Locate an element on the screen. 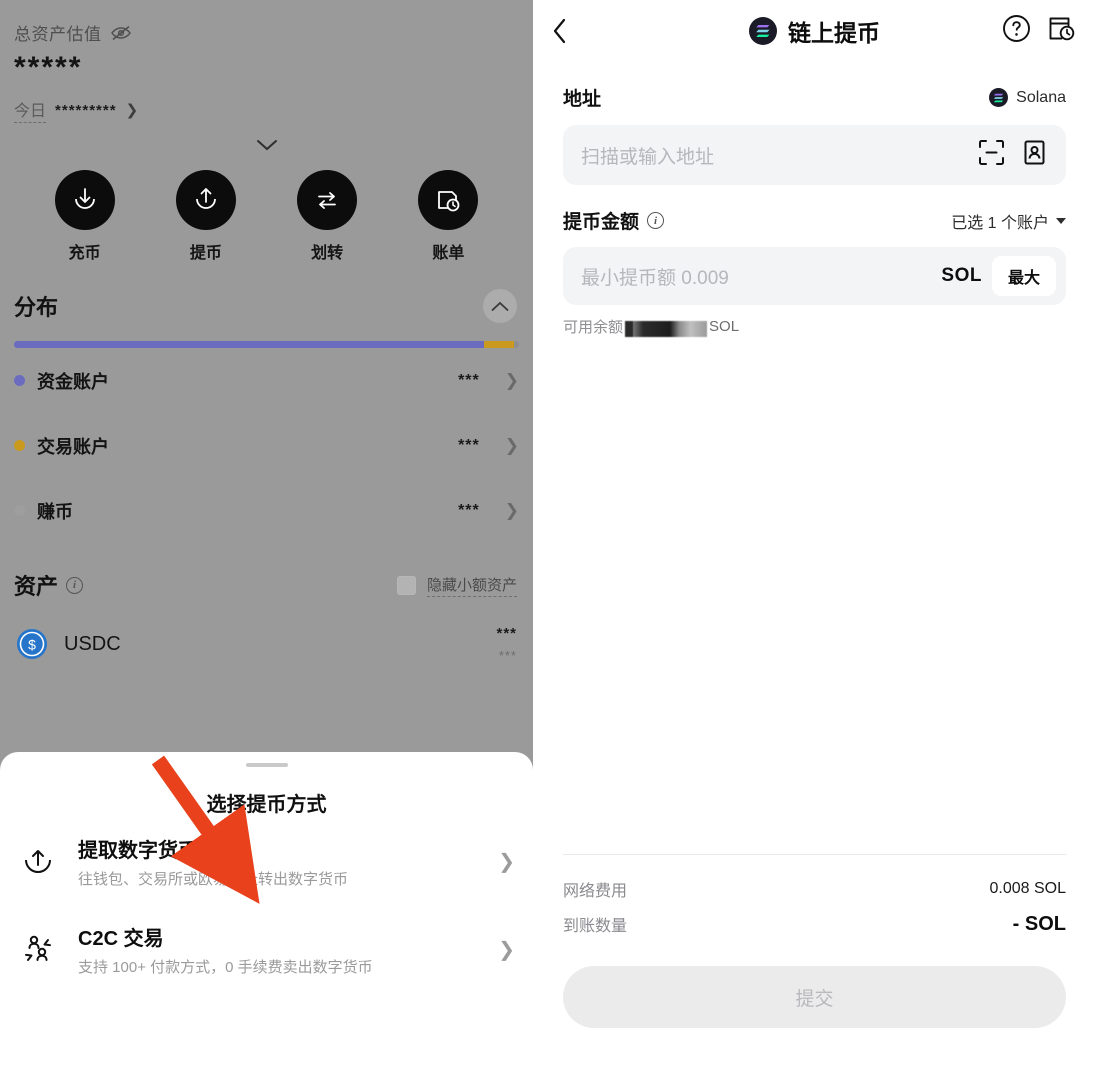 This screenshot has width=1096, height=1068. action-label: 账单 is located at coordinates (448, 253).